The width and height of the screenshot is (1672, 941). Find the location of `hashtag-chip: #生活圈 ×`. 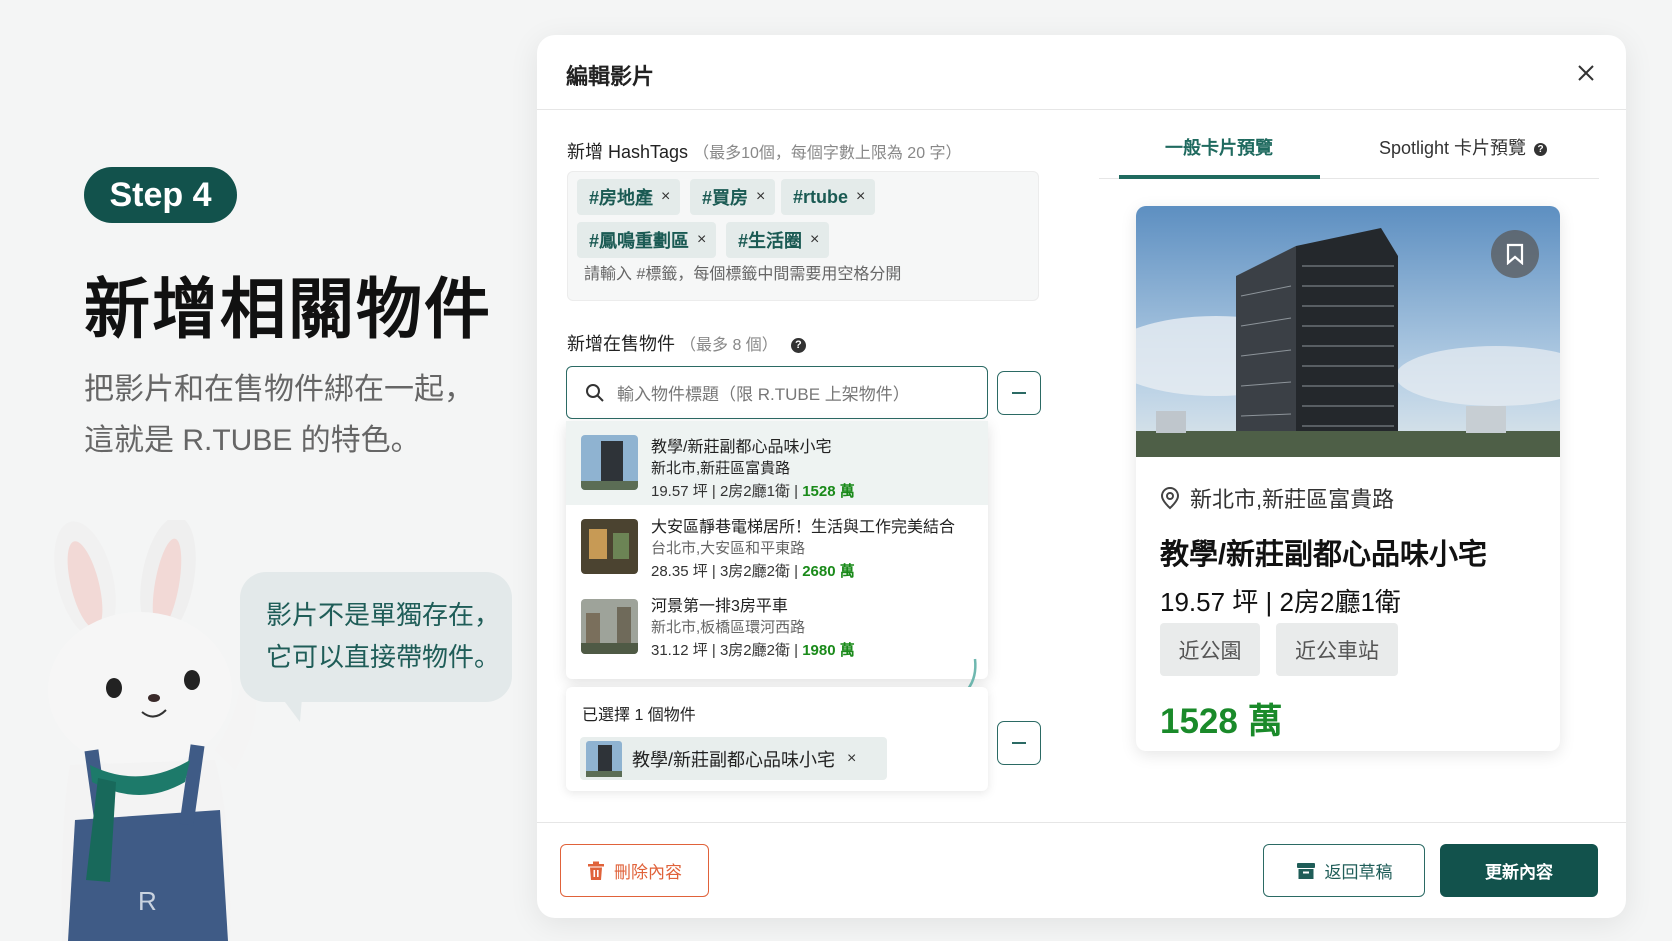

hashtag-chip: #生活圈 × is located at coordinates (778, 240).